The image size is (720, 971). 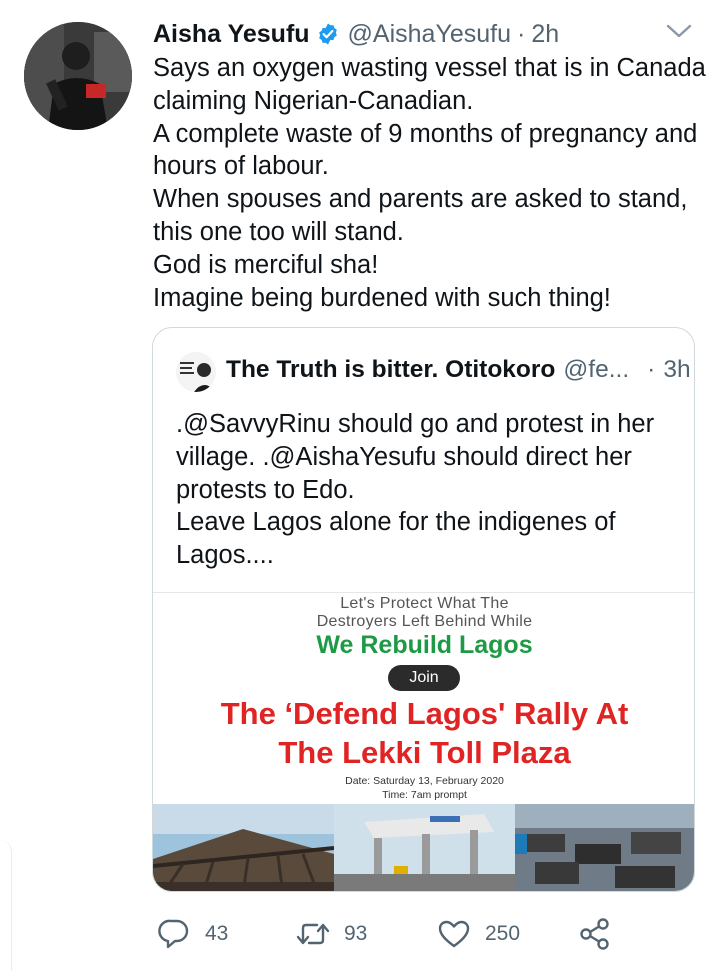 I want to click on tweet-actions: 43 93 250, so click(x=360, y=934).